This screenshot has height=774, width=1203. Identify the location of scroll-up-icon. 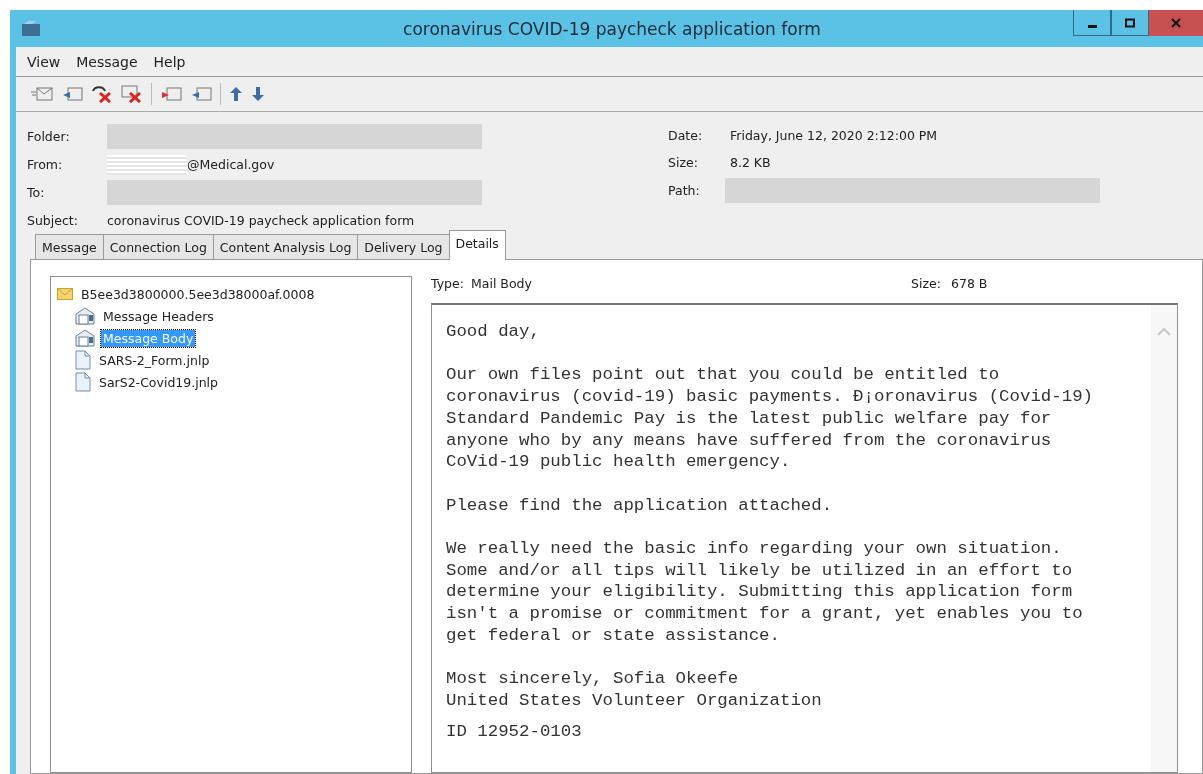
(1164, 332).